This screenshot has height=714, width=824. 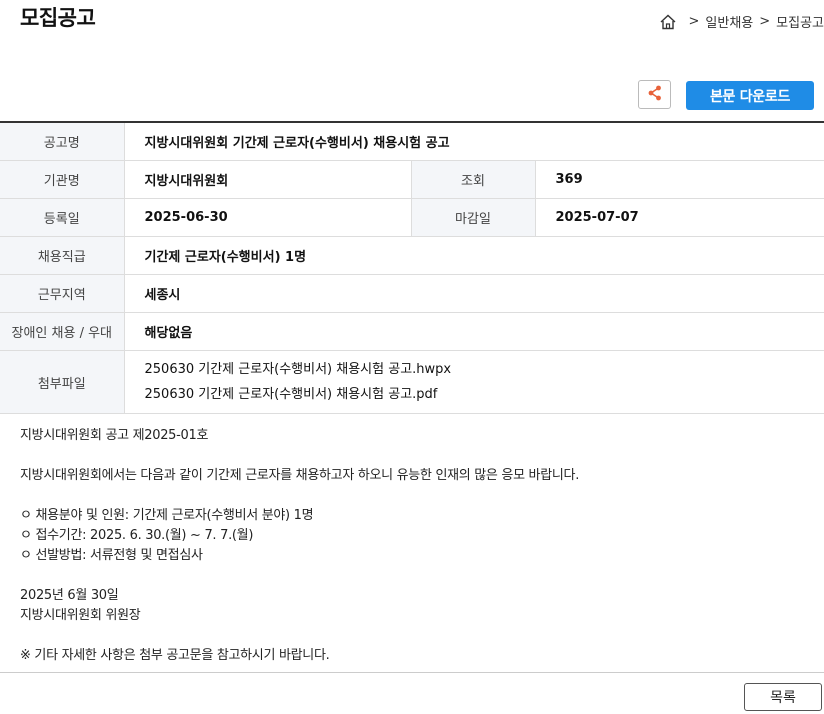 I want to click on value-location: 세종시, so click(x=474, y=293).